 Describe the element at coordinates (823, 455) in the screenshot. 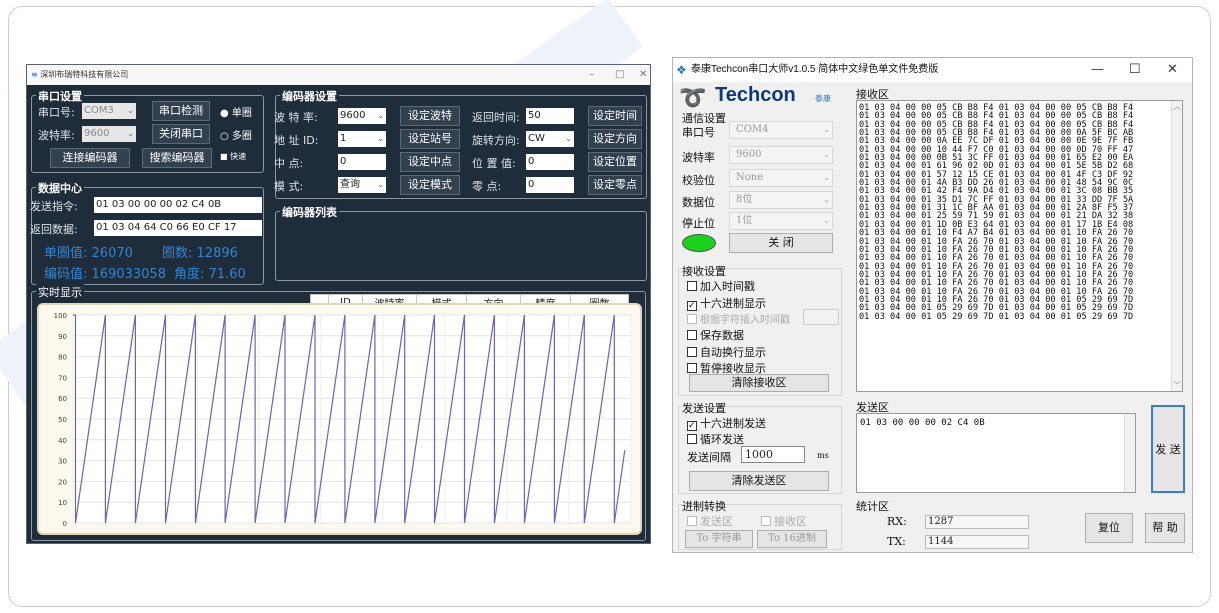

I see `interval-unit: ms` at that location.